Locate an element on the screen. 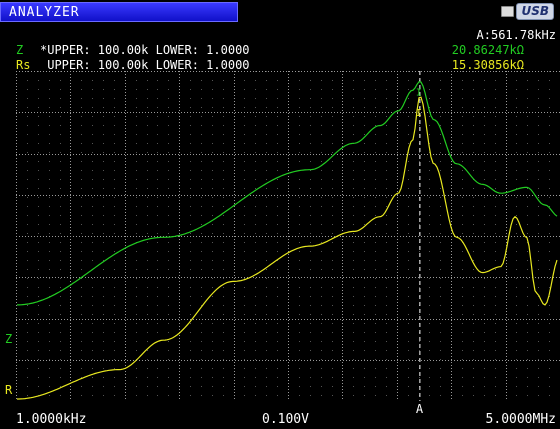 The width and height of the screenshot is (560, 429). rs-value: 15.30856kΩ is located at coordinates (487, 65).